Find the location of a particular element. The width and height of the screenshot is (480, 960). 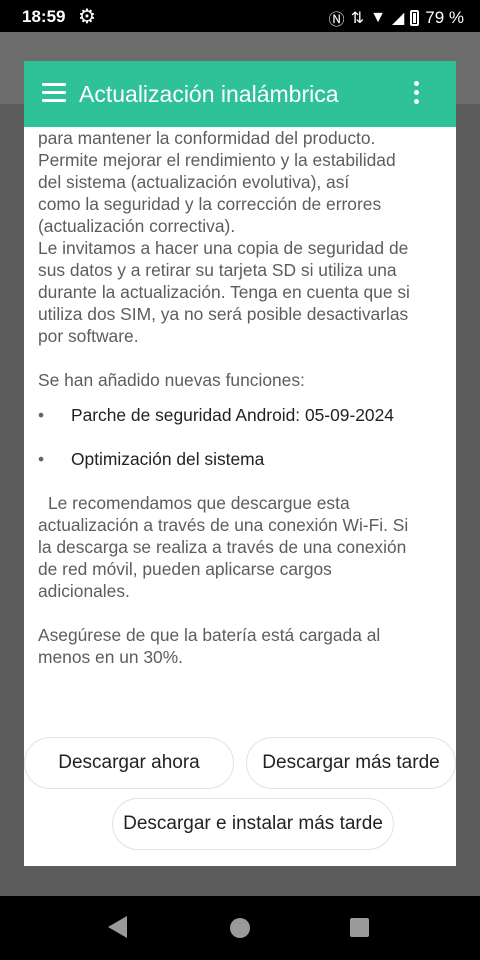

nfc-icon: Ⓝ is located at coordinates (336, 20).